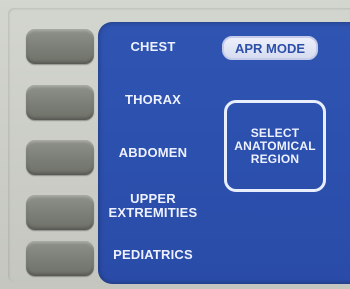  Describe the element at coordinates (153, 206) in the screenshot. I see `menu-item-upper-extremities: UPPER EXTREMITIES` at that location.